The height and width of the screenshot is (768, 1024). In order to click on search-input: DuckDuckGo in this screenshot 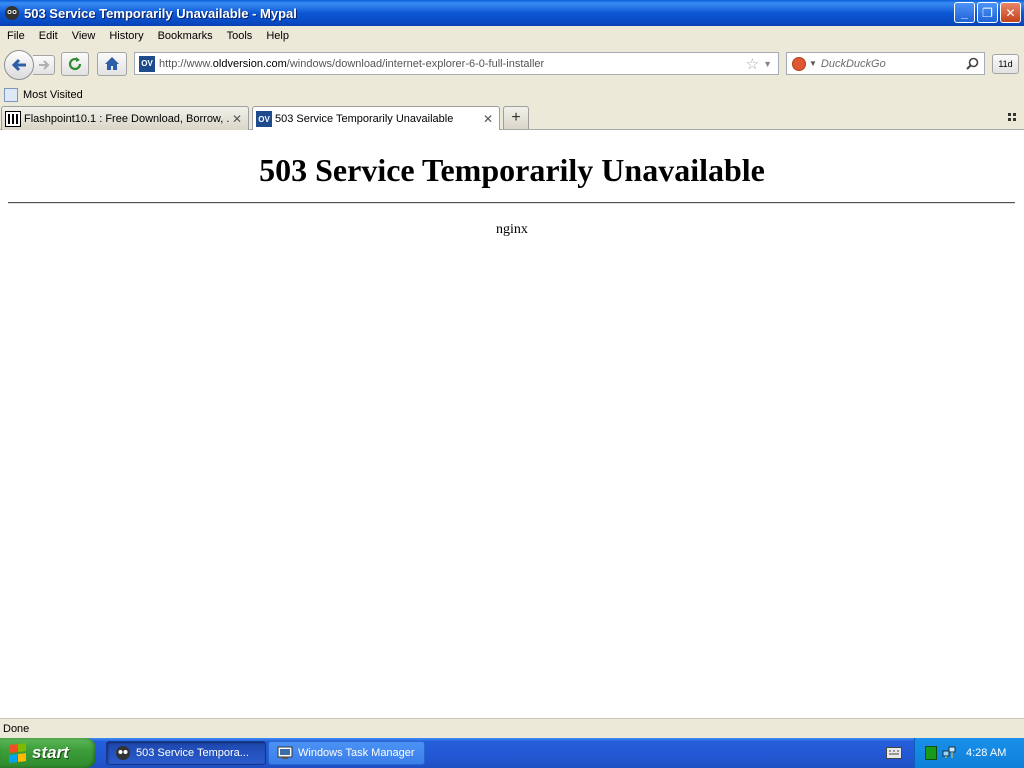, I will do `click(893, 64)`.